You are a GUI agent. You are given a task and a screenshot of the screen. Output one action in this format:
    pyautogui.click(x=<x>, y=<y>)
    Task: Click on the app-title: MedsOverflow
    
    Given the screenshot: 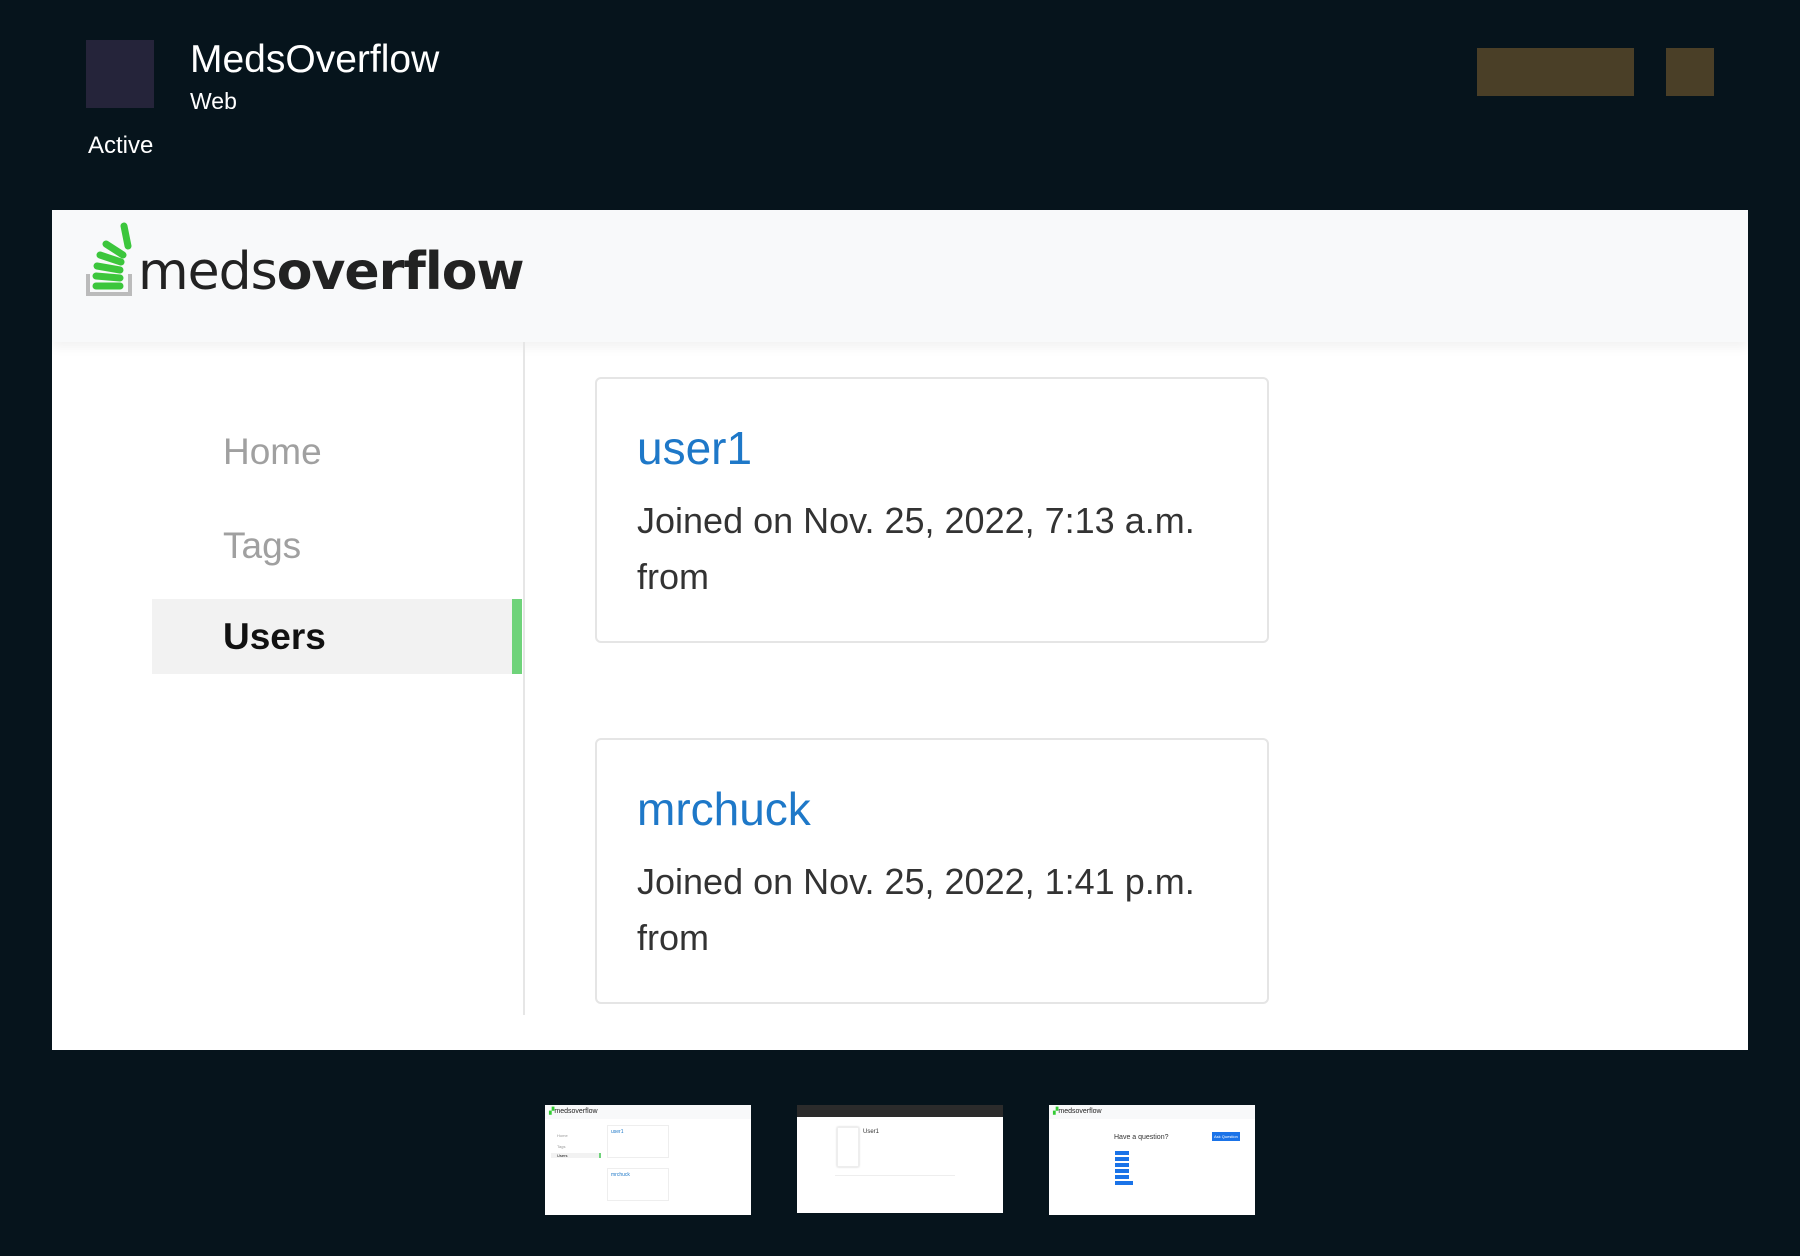 What is the action you would take?
    pyautogui.click(x=315, y=59)
    